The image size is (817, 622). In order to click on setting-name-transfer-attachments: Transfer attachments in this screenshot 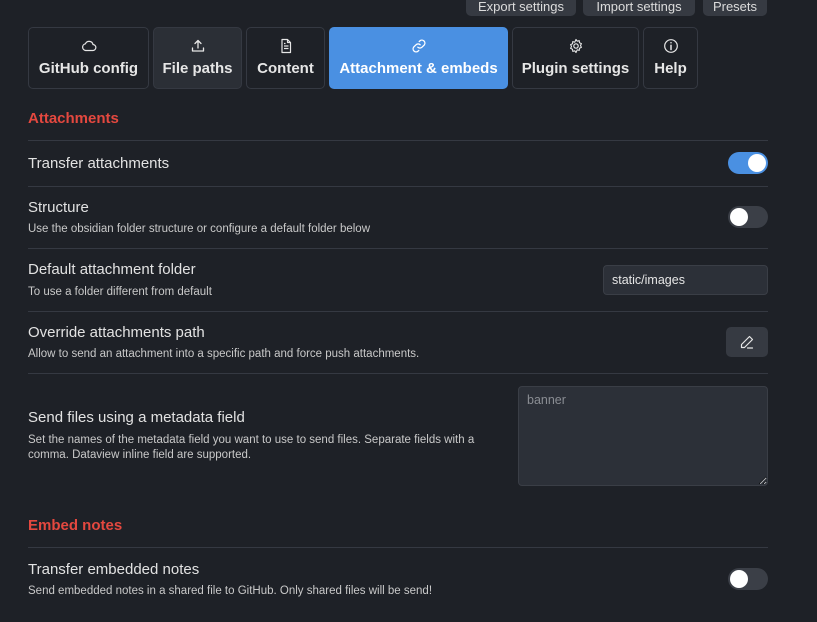, I will do `click(99, 163)`.